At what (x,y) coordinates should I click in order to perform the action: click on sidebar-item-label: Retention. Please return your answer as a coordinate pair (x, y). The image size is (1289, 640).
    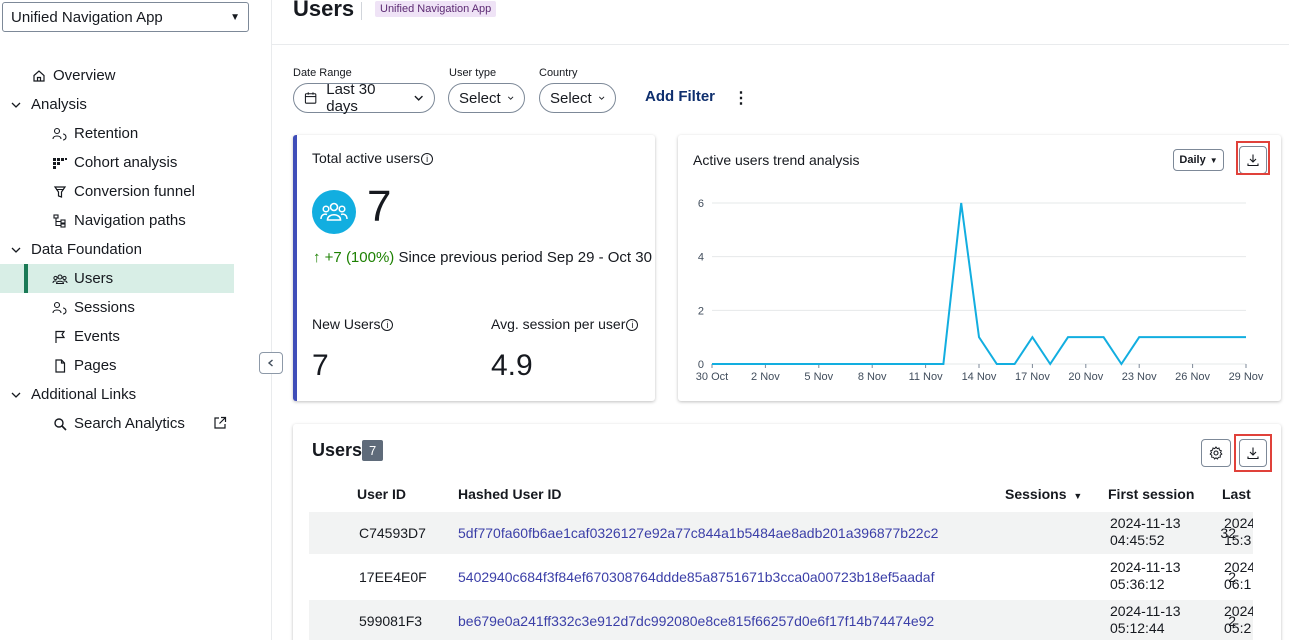
    Looking at the image, I should click on (106, 133).